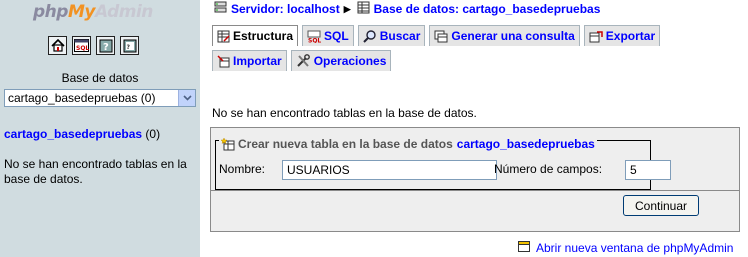  Describe the element at coordinates (93, 45) in the screenshot. I see `quick-icons: SQL ? ?` at that location.